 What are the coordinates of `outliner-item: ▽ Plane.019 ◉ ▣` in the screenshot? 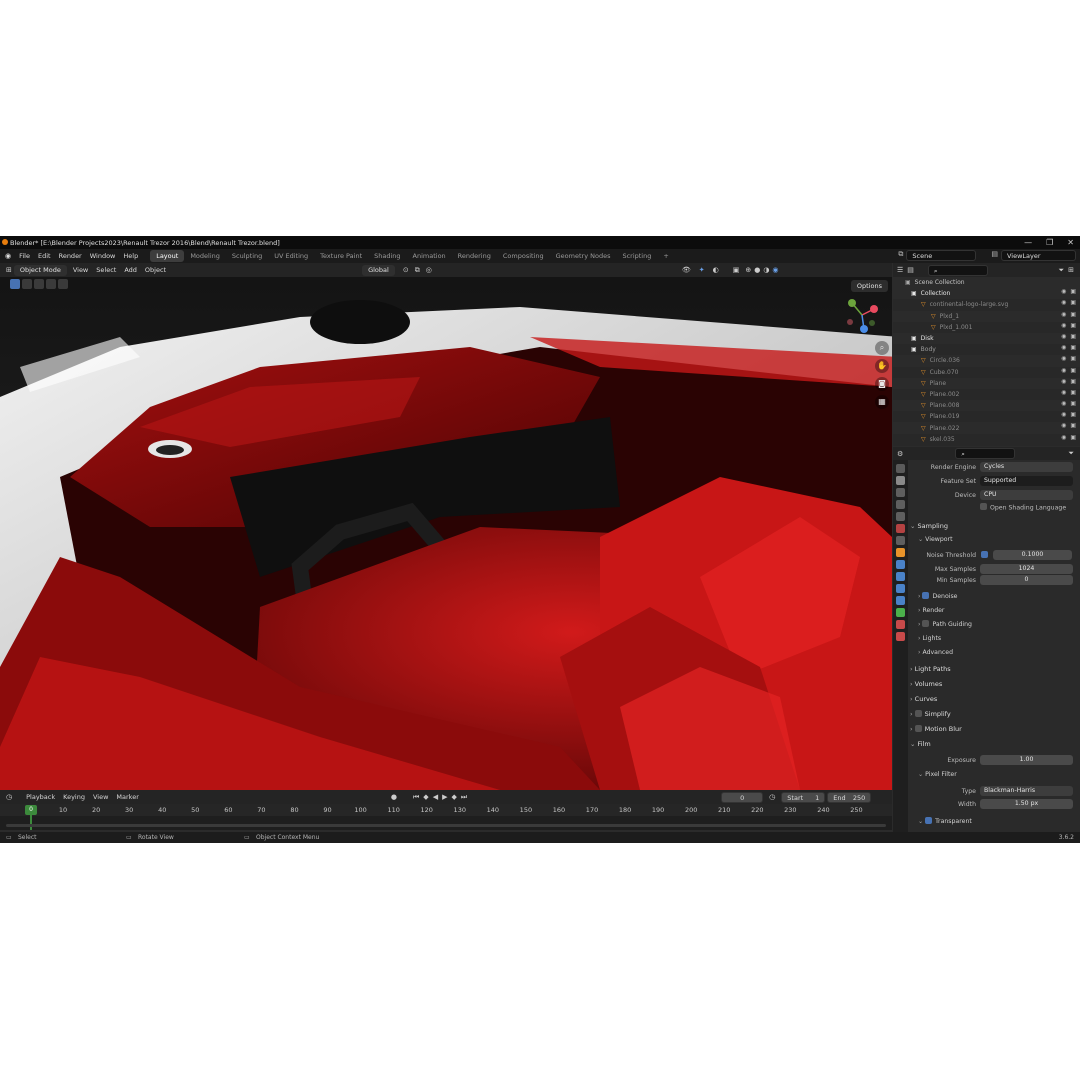 It's located at (986, 416).